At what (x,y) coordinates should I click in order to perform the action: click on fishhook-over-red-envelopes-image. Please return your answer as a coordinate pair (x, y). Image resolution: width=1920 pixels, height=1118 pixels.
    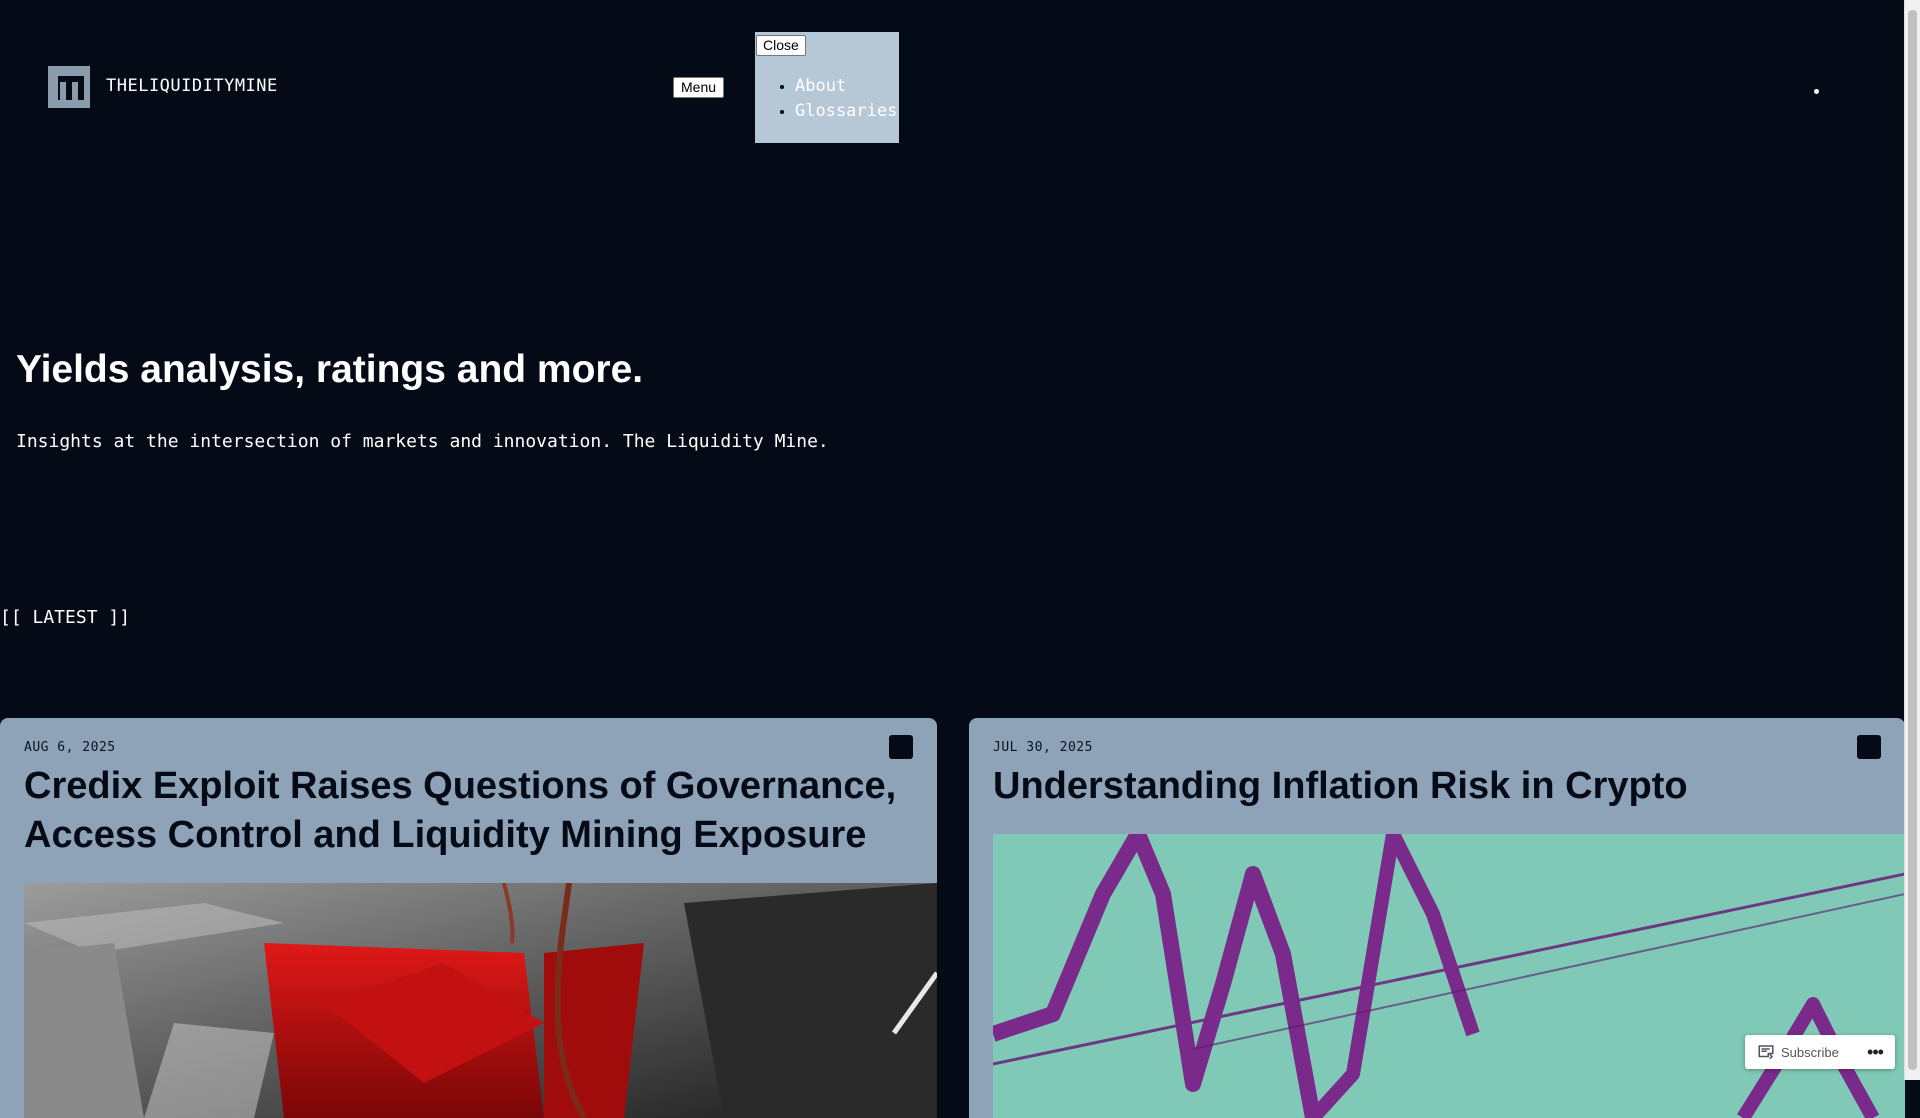
    Looking at the image, I should click on (480, 1000).